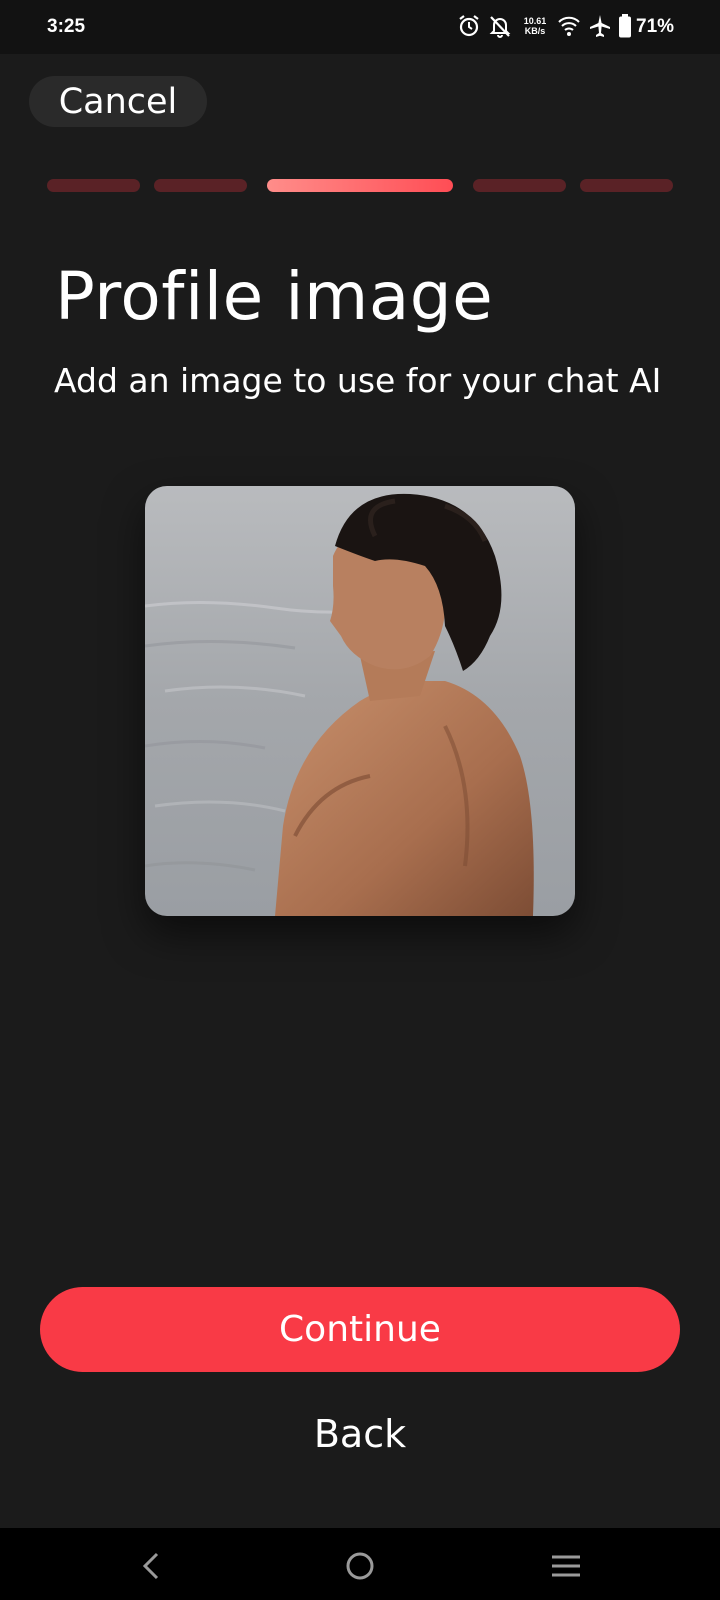 This screenshot has height=1600, width=720. Describe the element at coordinates (569, 26) in the screenshot. I see `wifi-icon` at that location.